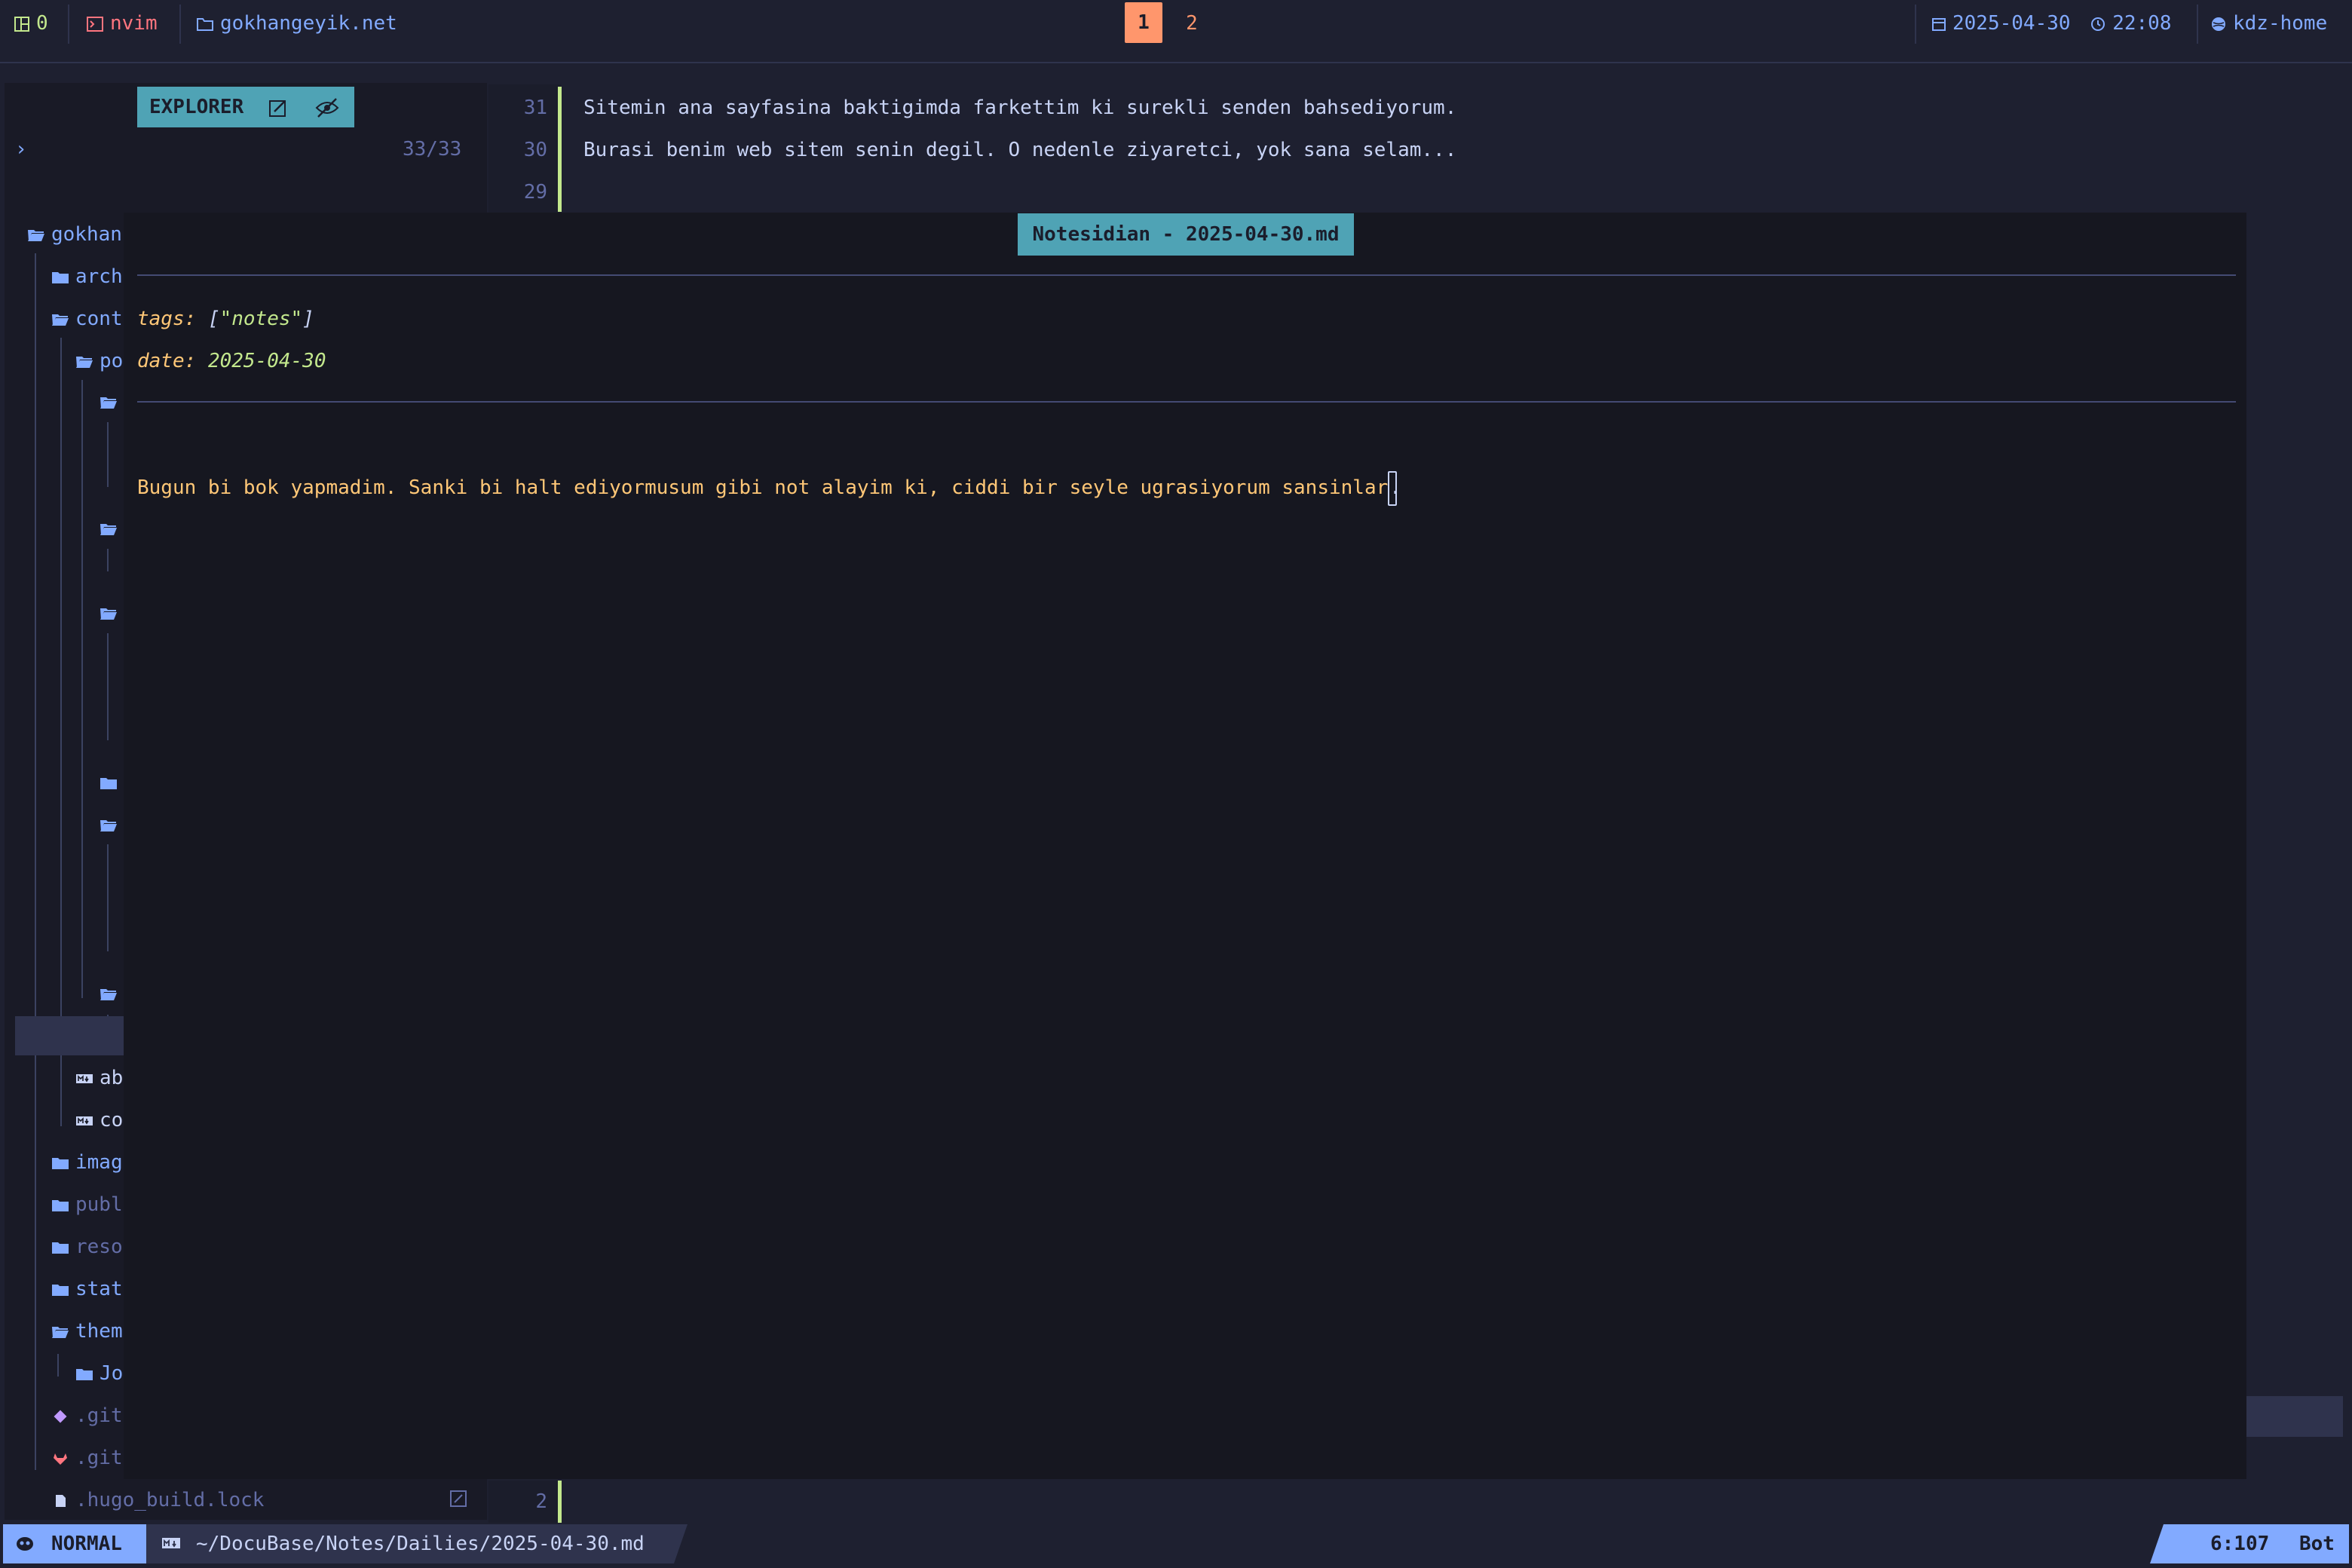 The height and width of the screenshot is (1568, 2352). What do you see at coordinates (2098, 24) in the screenshot?
I see `clock-icon` at bounding box center [2098, 24].